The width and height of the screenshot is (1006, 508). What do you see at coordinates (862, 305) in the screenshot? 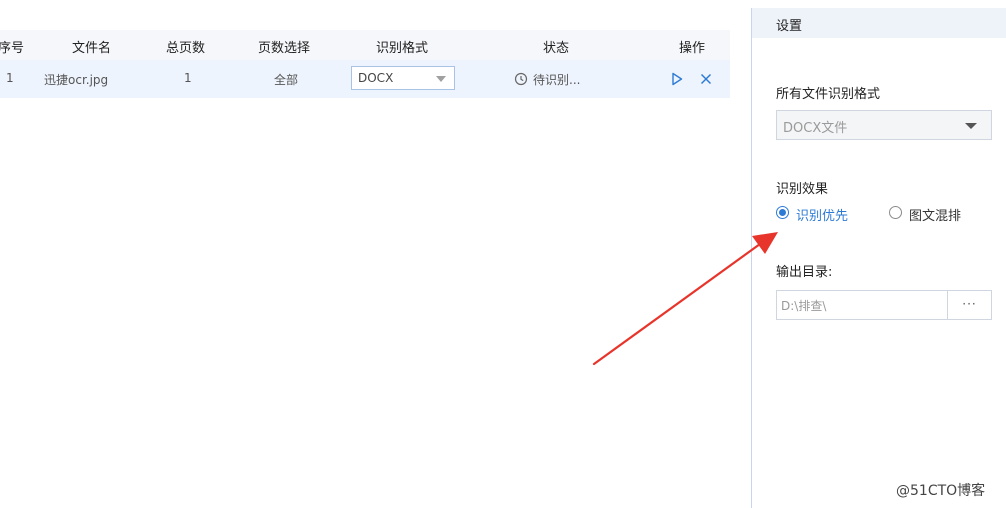
I see `output-path-input` at bounding box center [862, 305].